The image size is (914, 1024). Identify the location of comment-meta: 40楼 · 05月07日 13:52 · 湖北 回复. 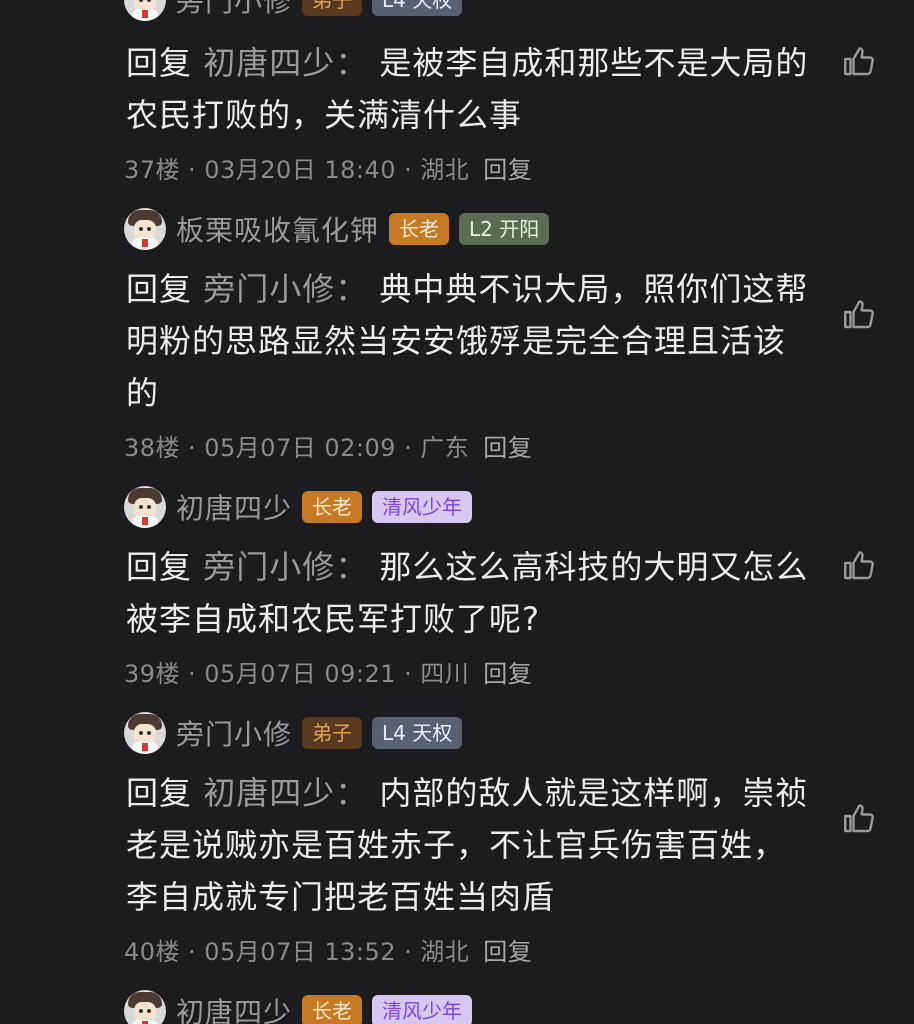
(328, 949).